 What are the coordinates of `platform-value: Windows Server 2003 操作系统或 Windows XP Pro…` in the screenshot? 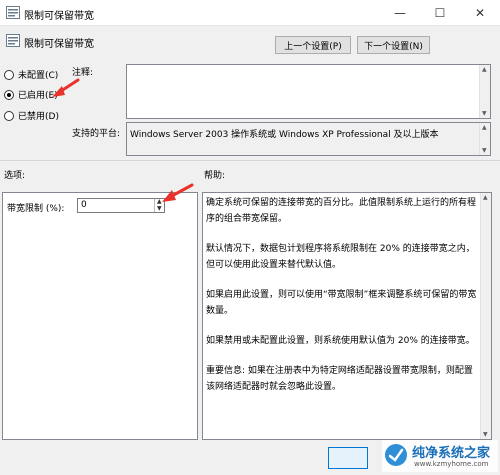 It's located at (284, 135).